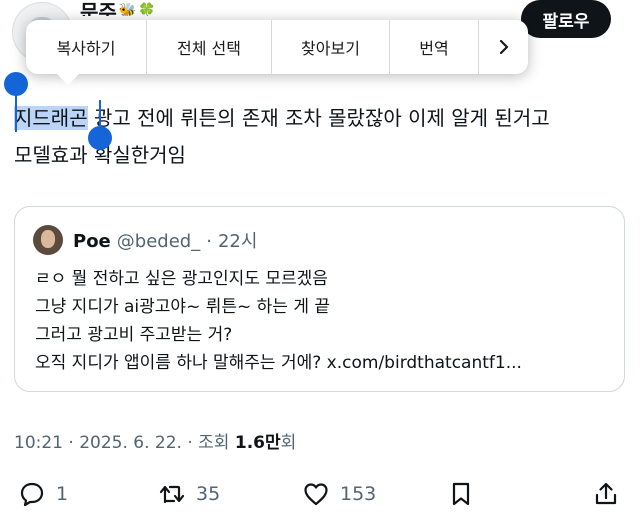 Image resolution: width=640 pixels, height=518 pixels. Describe the element at coordinates (86, 47) in the screenshot. I see `menu-copy: 복사하기` at that location.